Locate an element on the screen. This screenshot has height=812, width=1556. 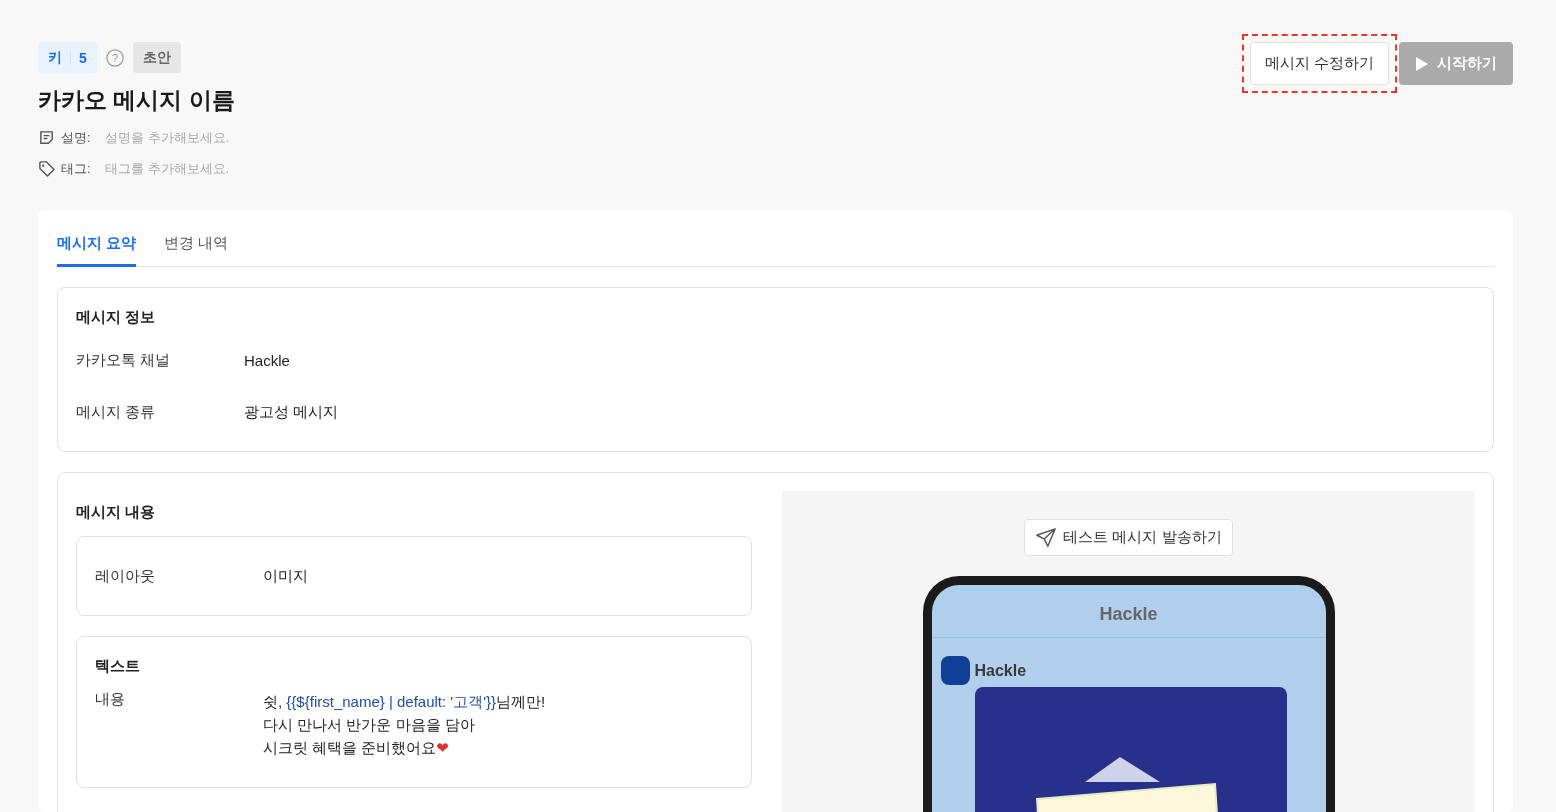
field-value: Hackle is located at coordinates (267, 360).